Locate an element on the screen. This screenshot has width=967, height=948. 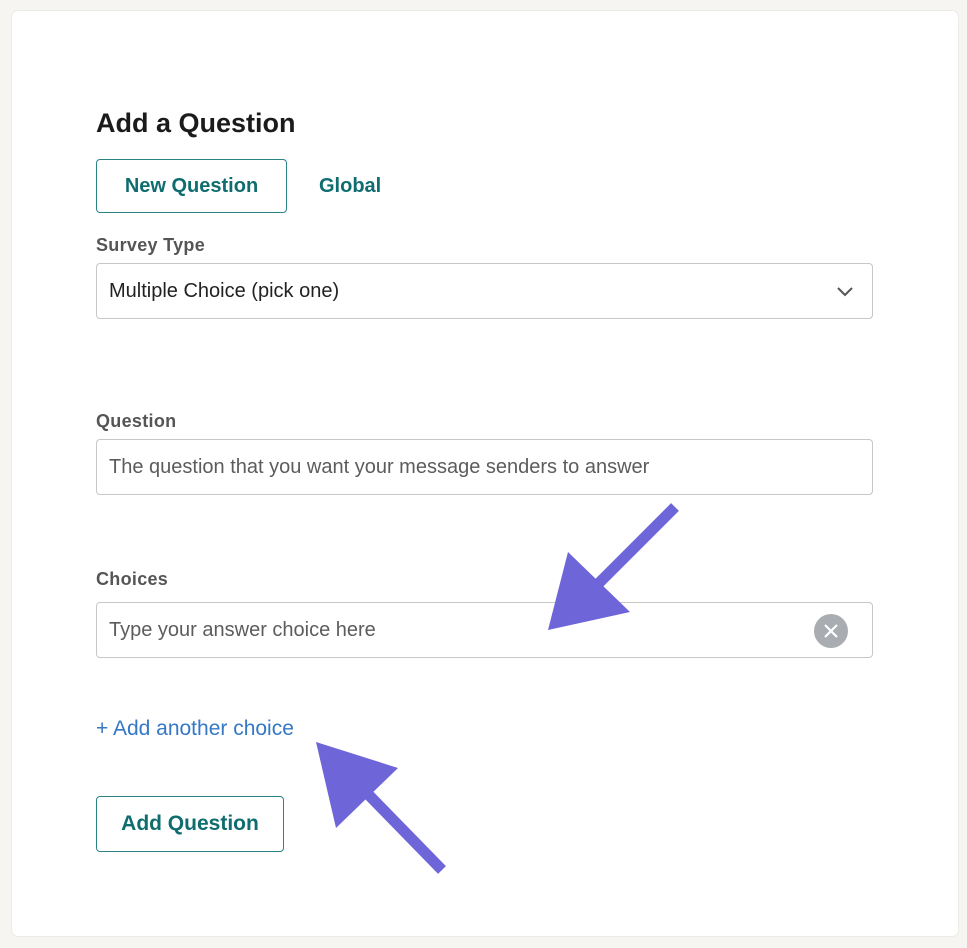
close-icon is located at coordinates (831, 631).